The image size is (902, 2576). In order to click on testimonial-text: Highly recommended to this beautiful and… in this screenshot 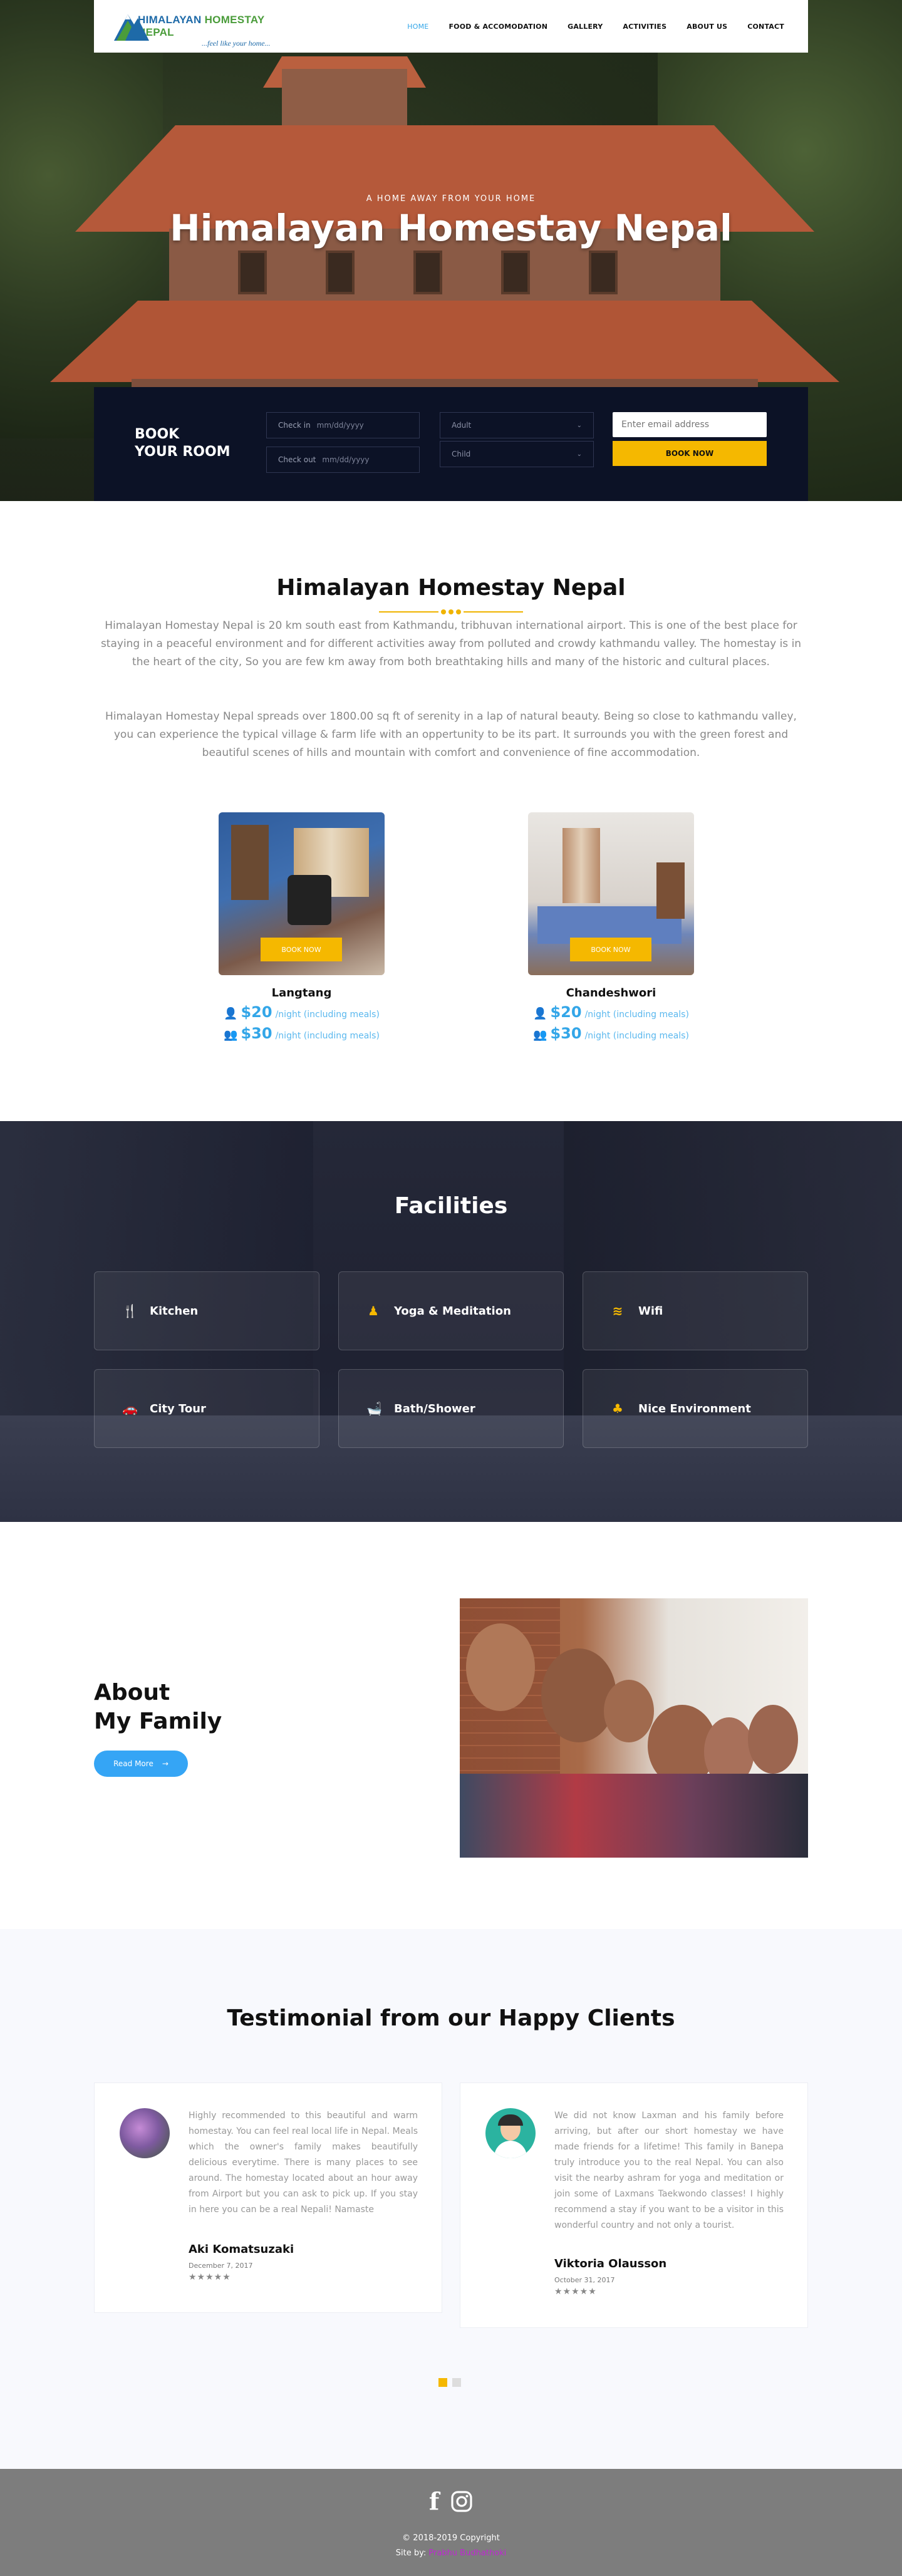, I will do `click(303, 2163)`.